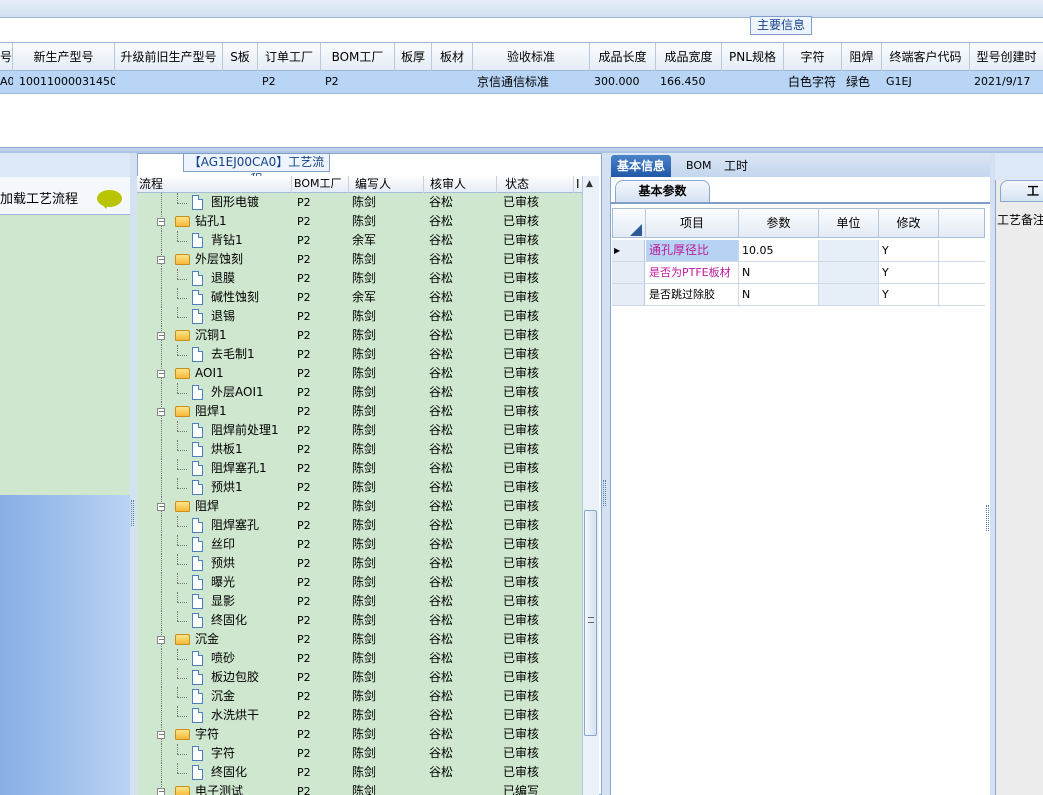 Image resolution: width=1043 pixels, height=795 pixels. I want to click on tab-work-hours: 工时, so click(736, 166).